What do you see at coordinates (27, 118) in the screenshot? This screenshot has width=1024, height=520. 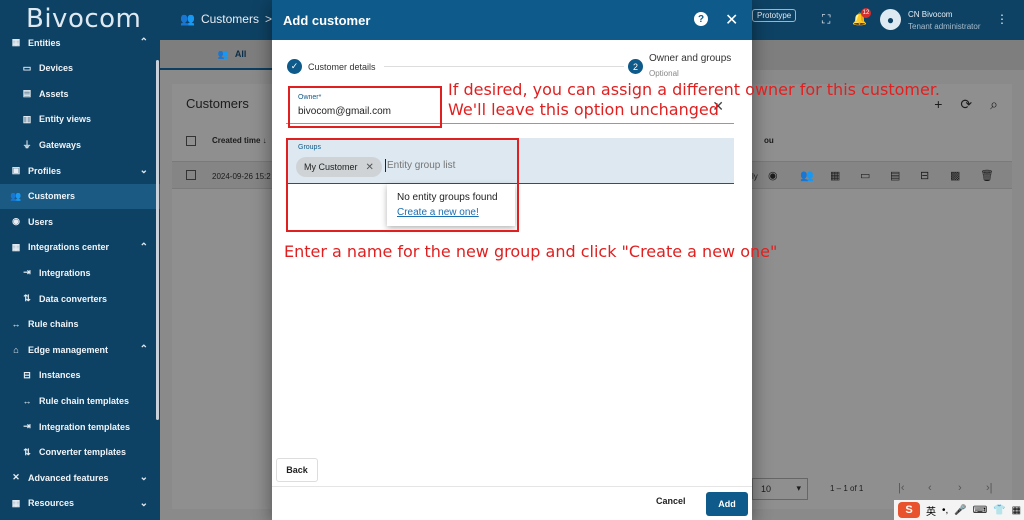 I see `entity-views-icon: ▥` at bounding box center [27, 118].